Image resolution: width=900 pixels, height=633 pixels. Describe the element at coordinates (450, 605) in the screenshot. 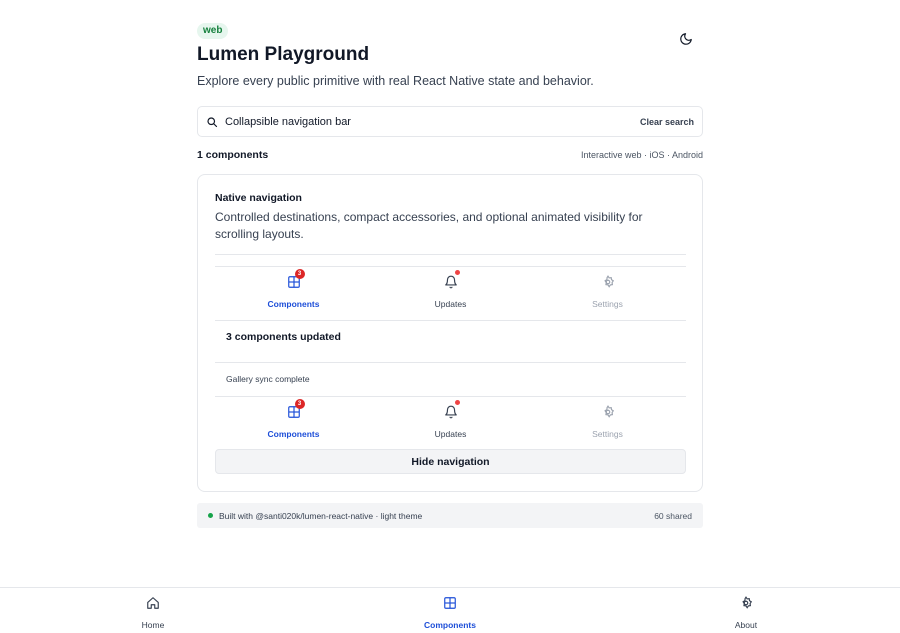

I see `grid-icon` at that location.